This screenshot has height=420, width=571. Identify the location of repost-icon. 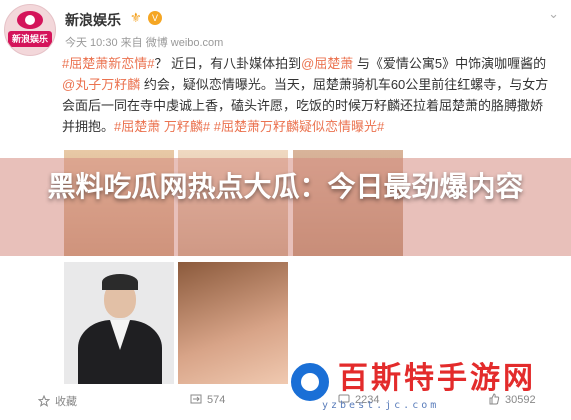
(196, 399).